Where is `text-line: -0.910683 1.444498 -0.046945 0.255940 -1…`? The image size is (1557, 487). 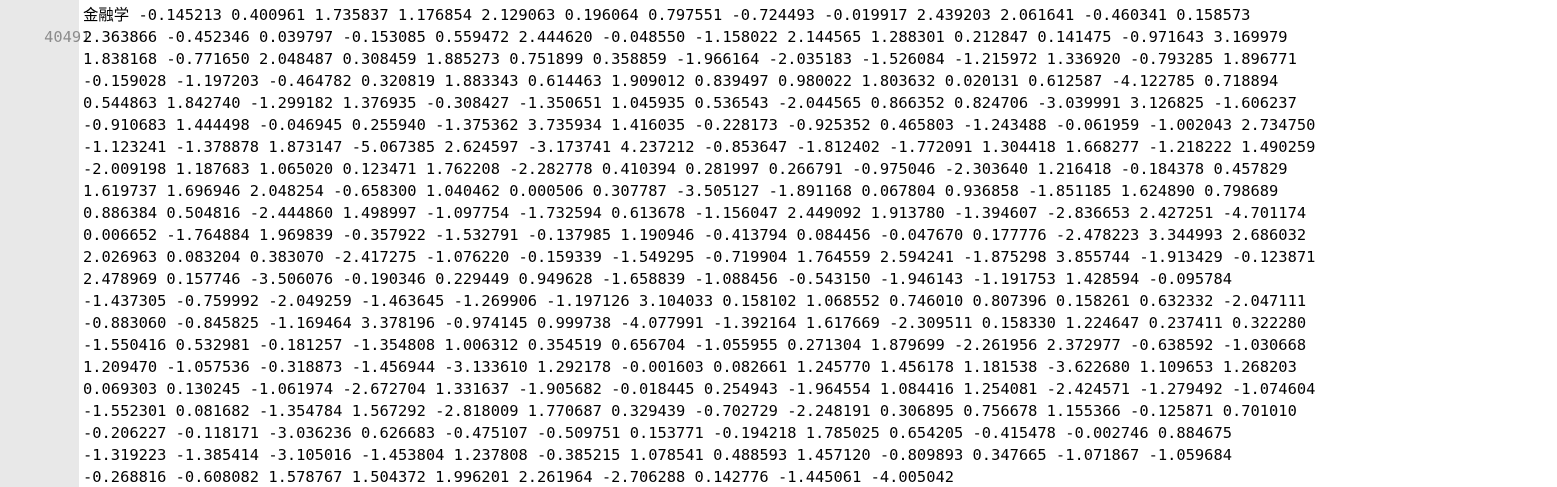
text-line: -0.910683 1.444498 -0.046945 0.255940 -1… is located at coordinates (699, 125).